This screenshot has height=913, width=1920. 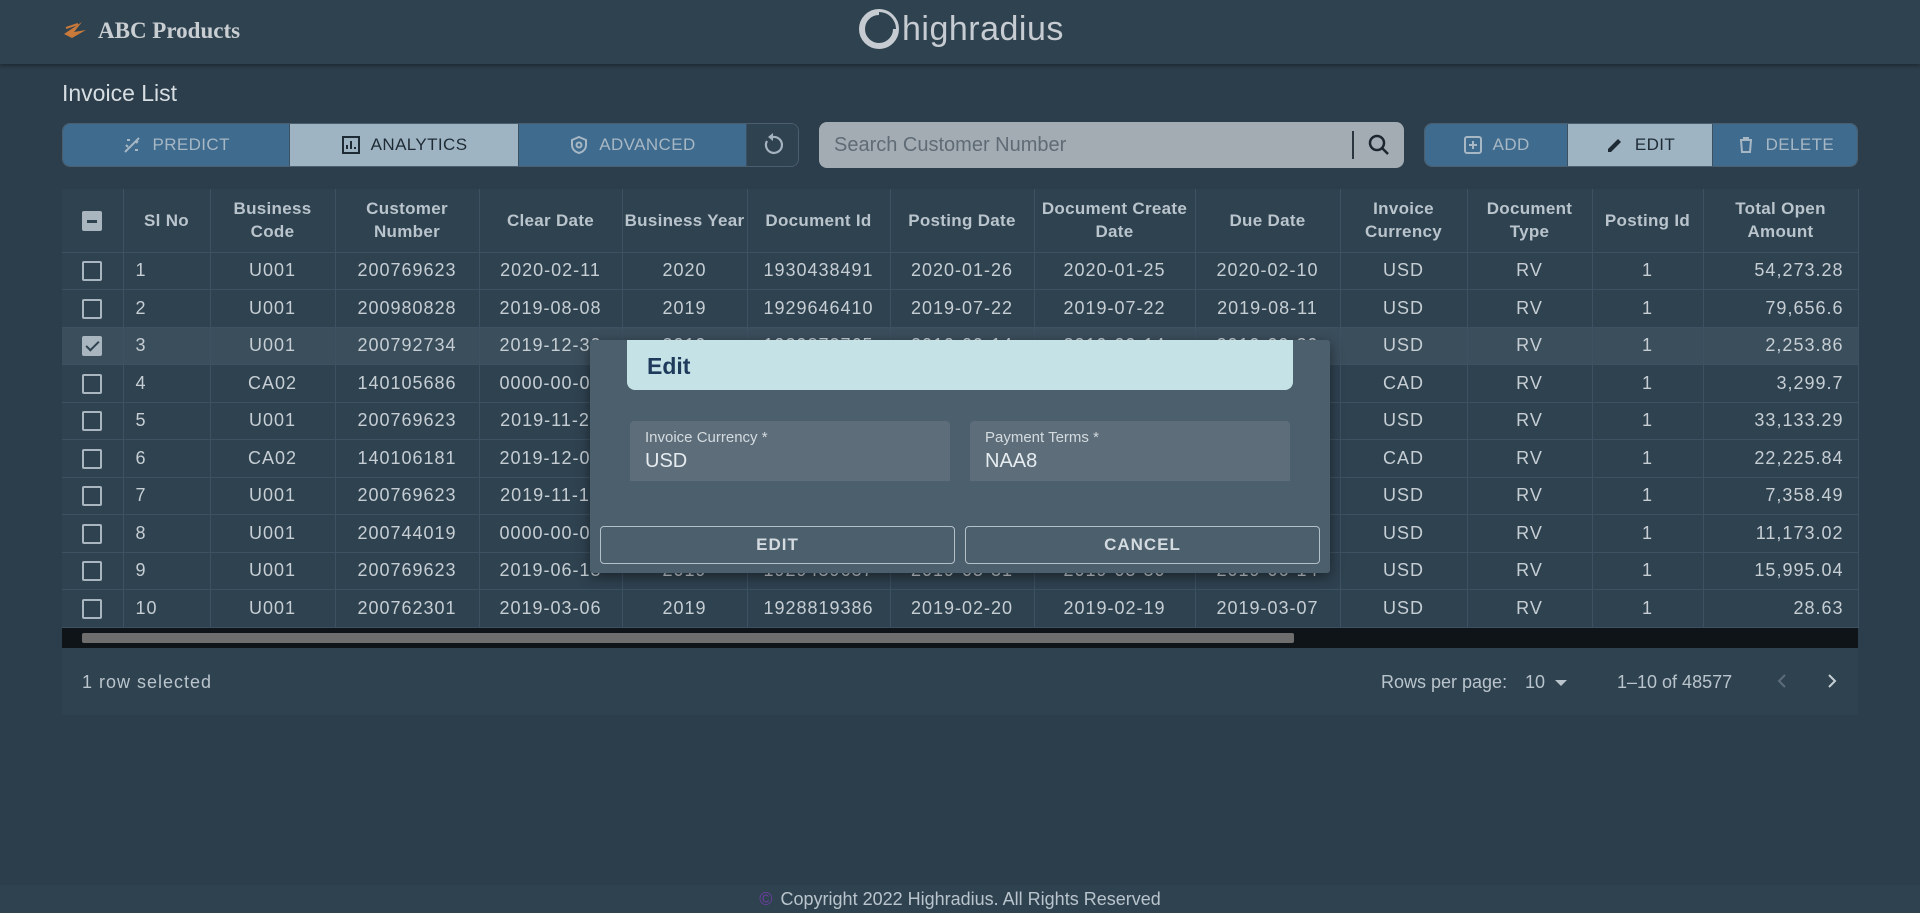 What do you see at coordinates (167, 308) in the screenshot?
I see `table-cell: 2` at bounding box center [167, 308].